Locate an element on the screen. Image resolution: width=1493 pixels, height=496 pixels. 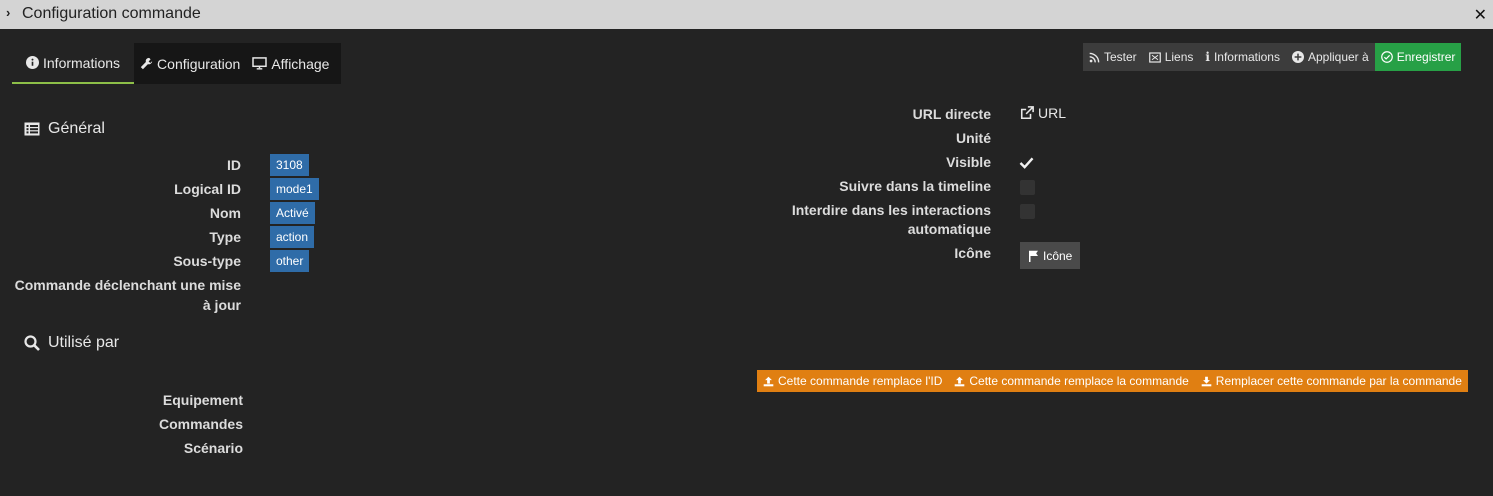
check-circle-icon is located at coordinates (1386, 57).